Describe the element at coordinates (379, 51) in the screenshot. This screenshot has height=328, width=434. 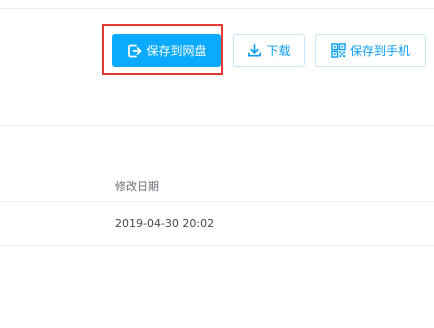
I see `save-to-phone-label: 保存到手机` at that location.